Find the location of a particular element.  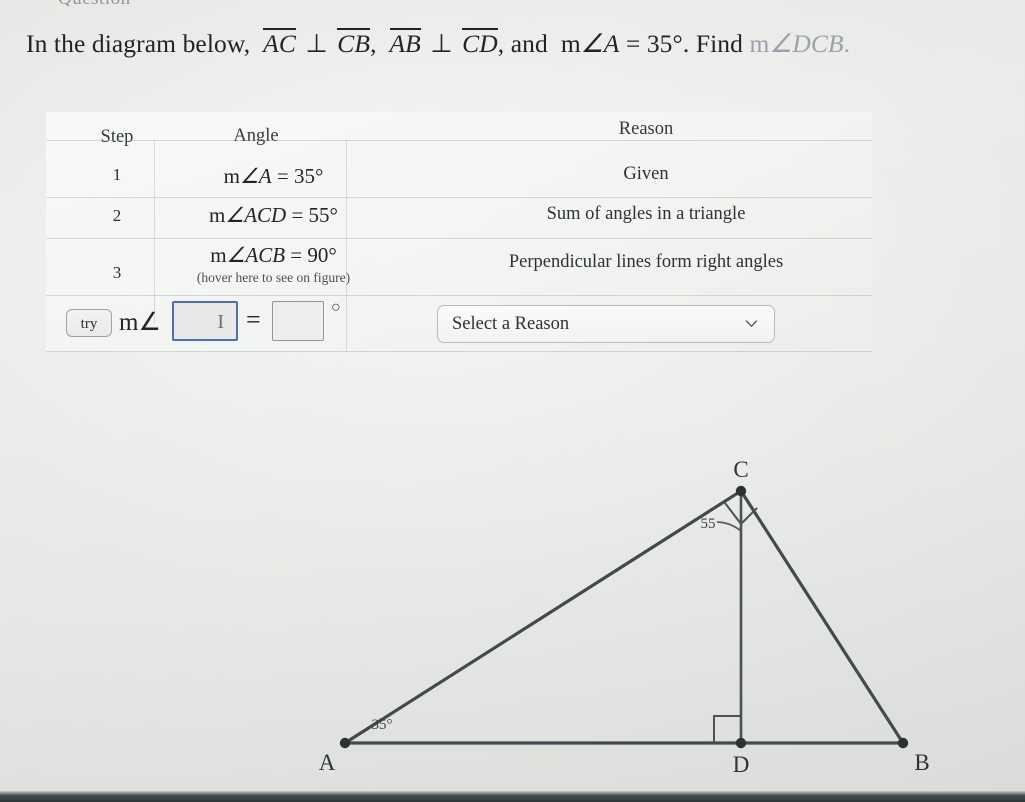

equals-sign: = is located at coordinates (253, 319).